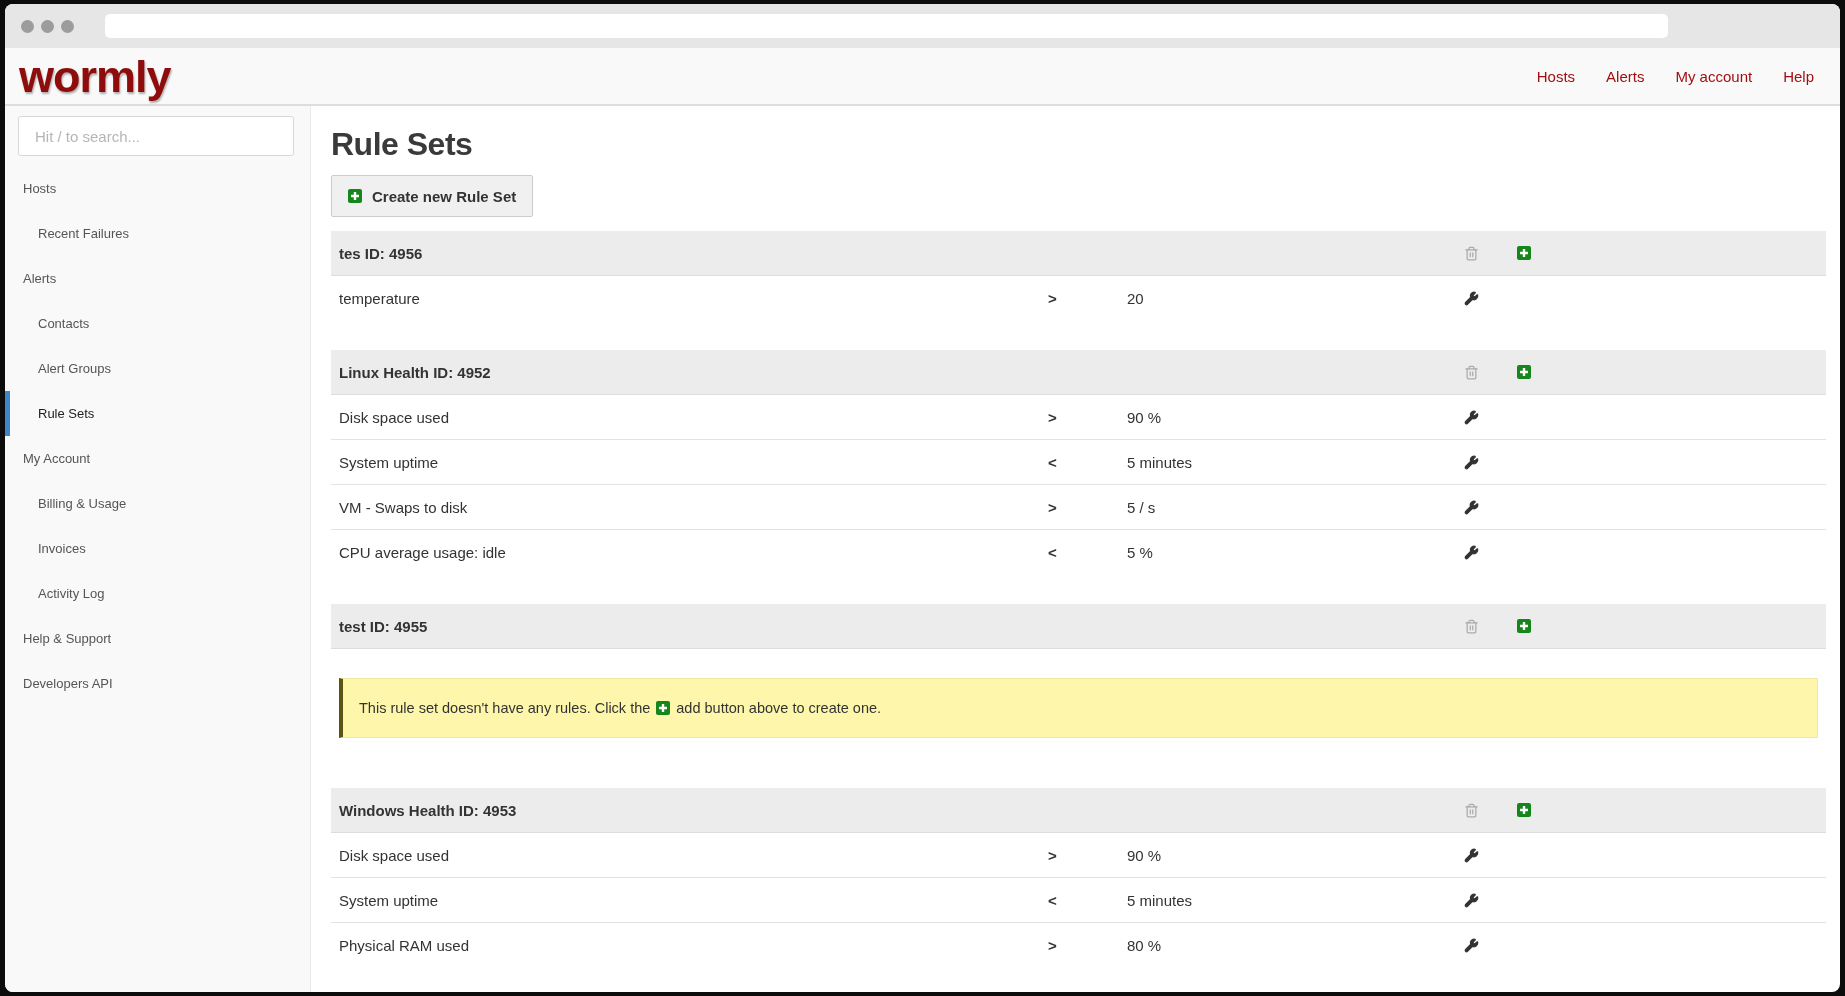 The height and width of the screenshot is (996, 1845). I want to click on nav-link: Help, so click(1798, 76).